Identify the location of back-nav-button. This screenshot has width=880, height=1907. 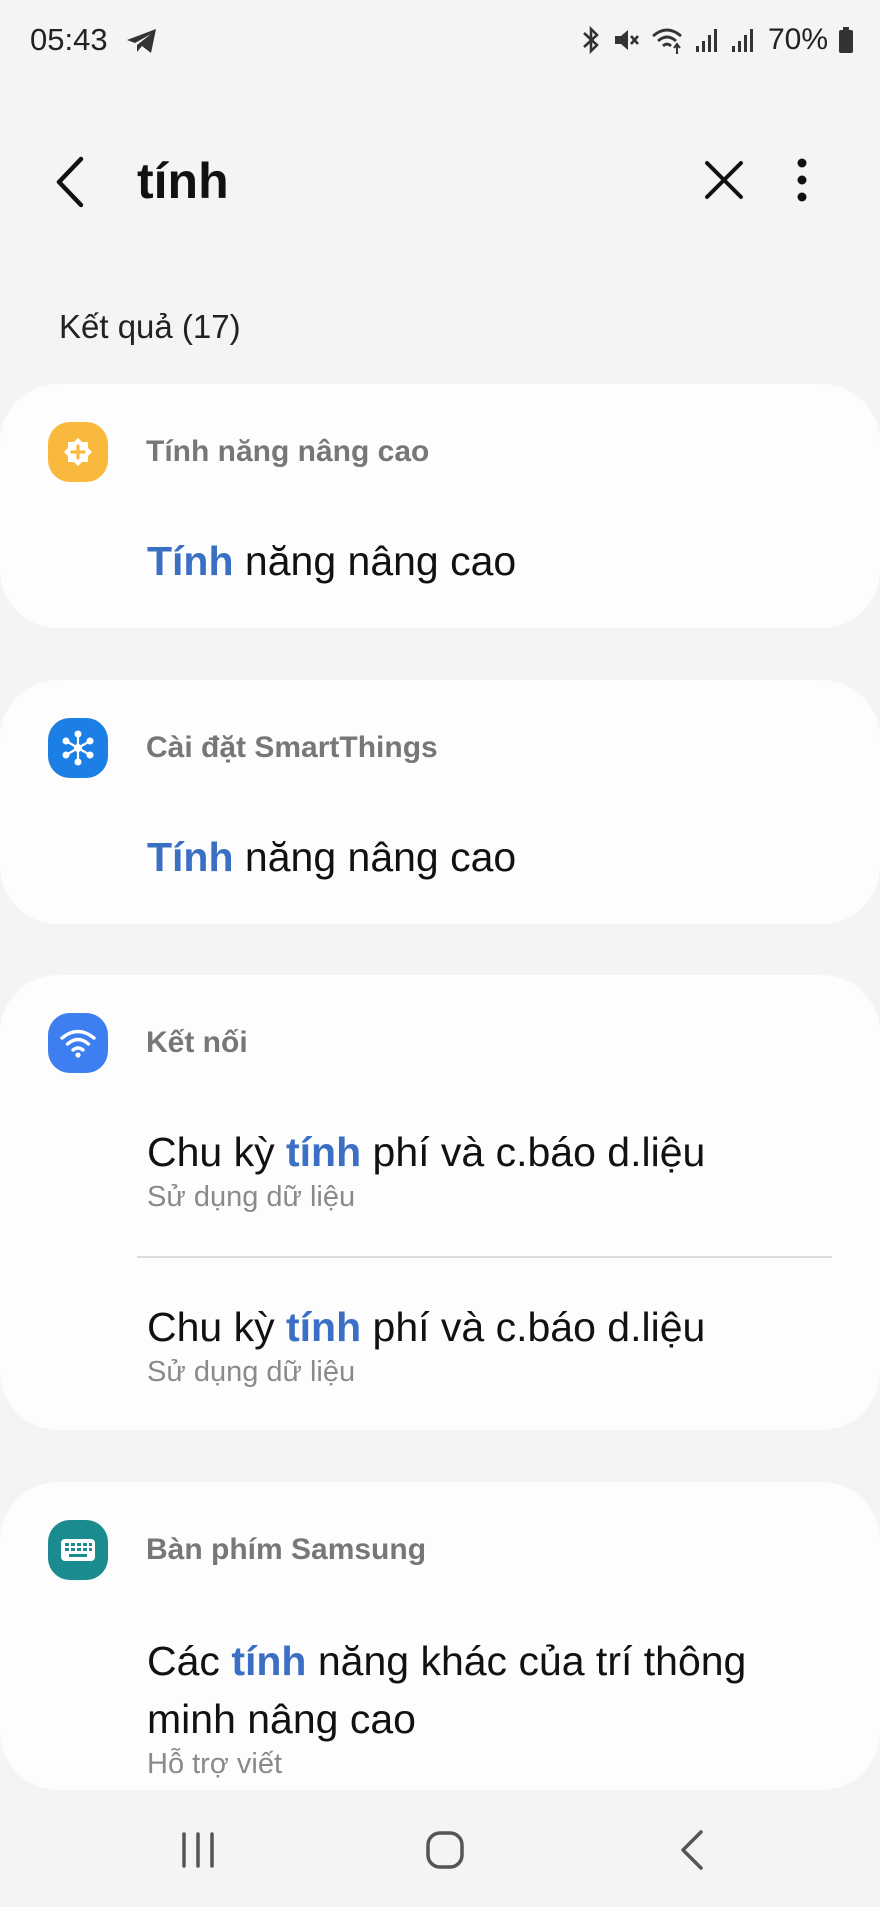
(692, 1850).